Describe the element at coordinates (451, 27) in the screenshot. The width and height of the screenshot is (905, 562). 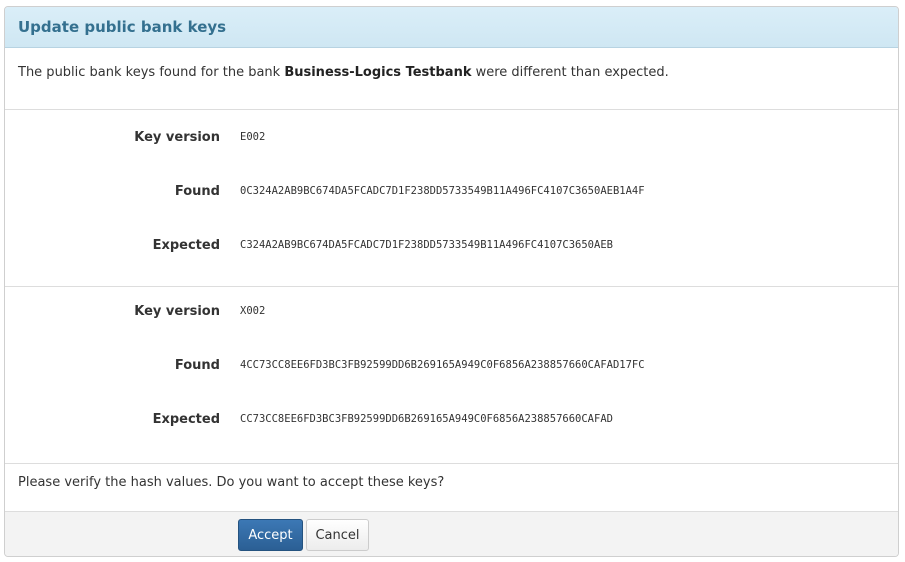
I see `dialog-header: Update public bank keys` at that location.